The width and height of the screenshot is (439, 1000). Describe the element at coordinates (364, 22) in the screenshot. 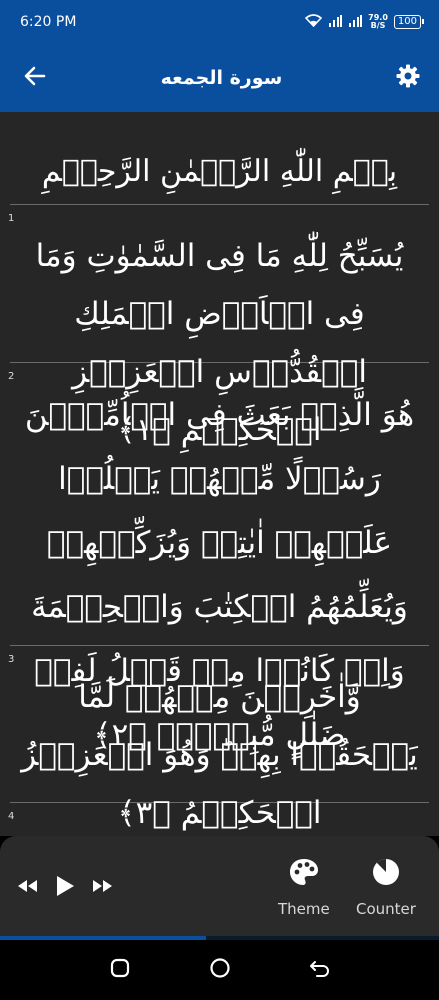

I see `status-icons: 79.0 B/S 100` at that location.